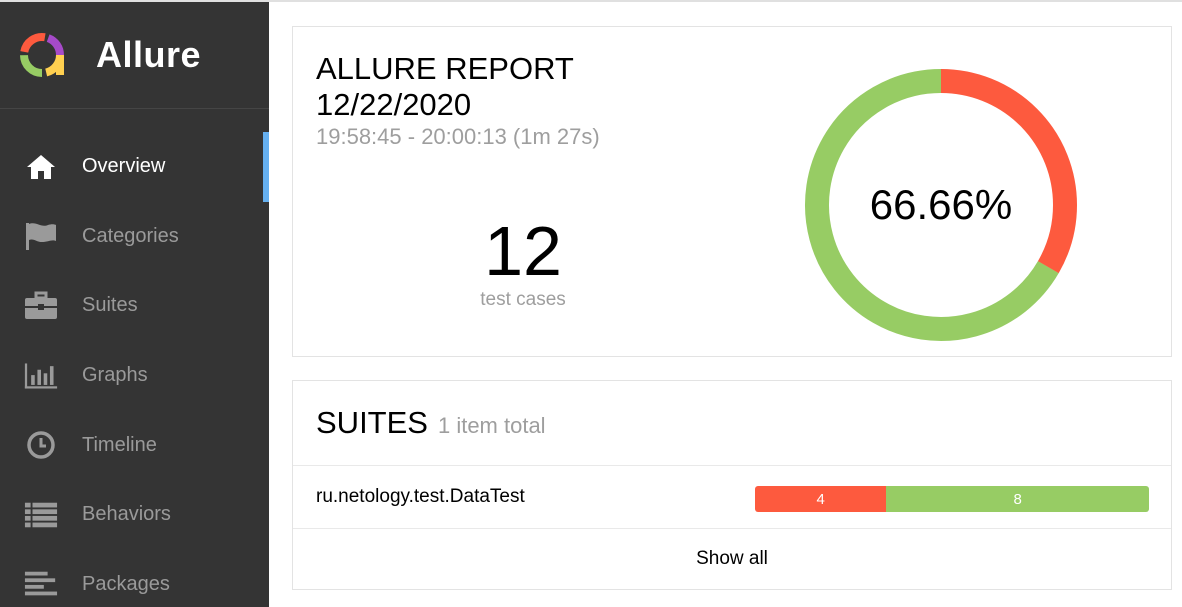  I want to click on briefcase-icon, so click(41, 306).